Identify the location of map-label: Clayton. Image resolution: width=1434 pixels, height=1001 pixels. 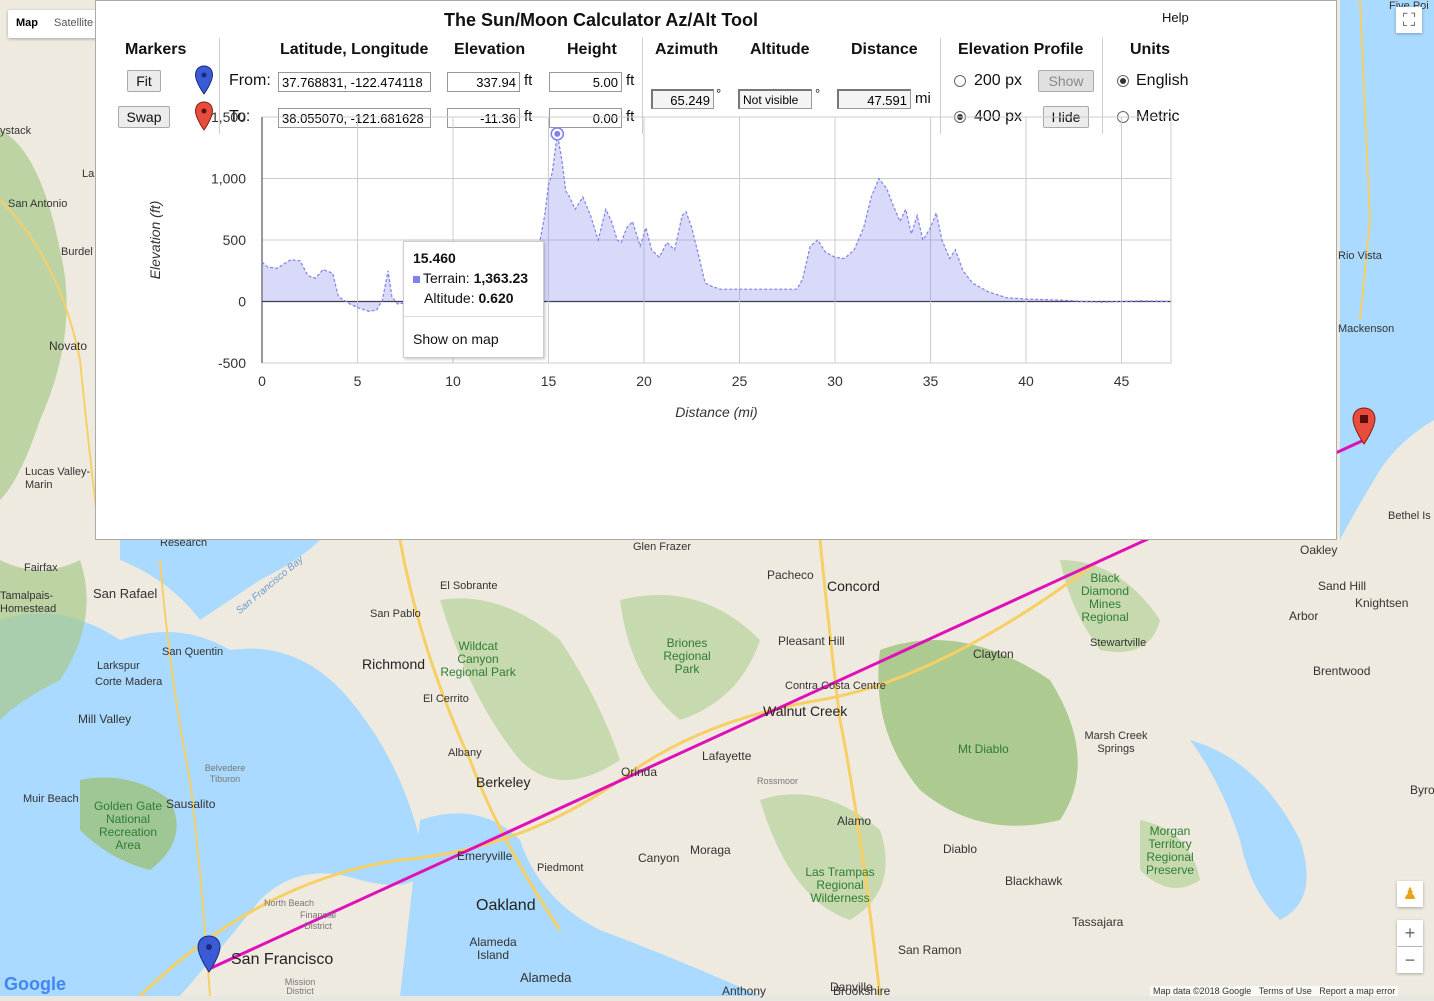
(993, 654).